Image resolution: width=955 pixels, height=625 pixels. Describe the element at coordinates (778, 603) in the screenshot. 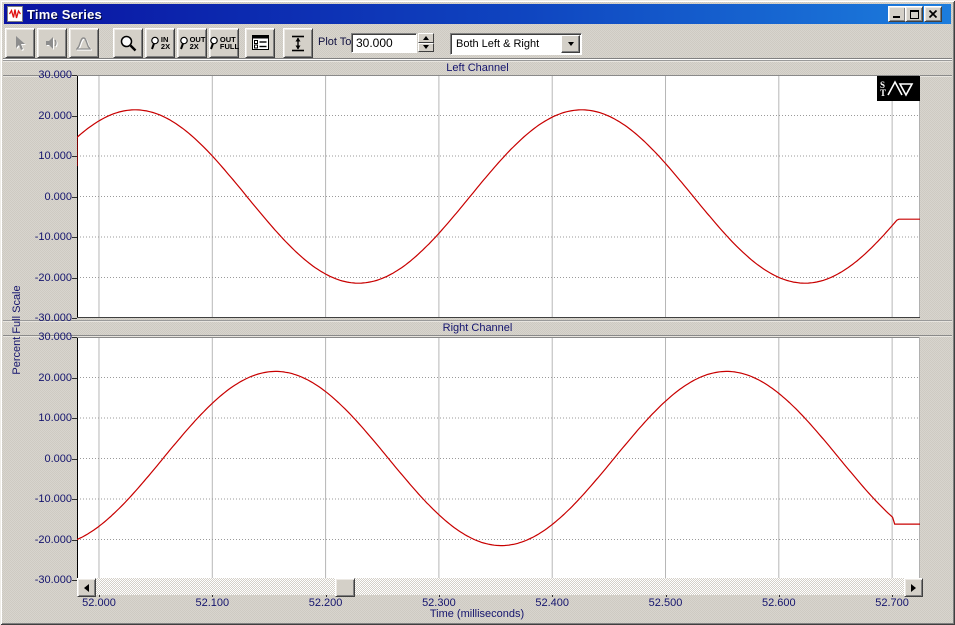

I see `x-tick-label: 52.600` at that location.